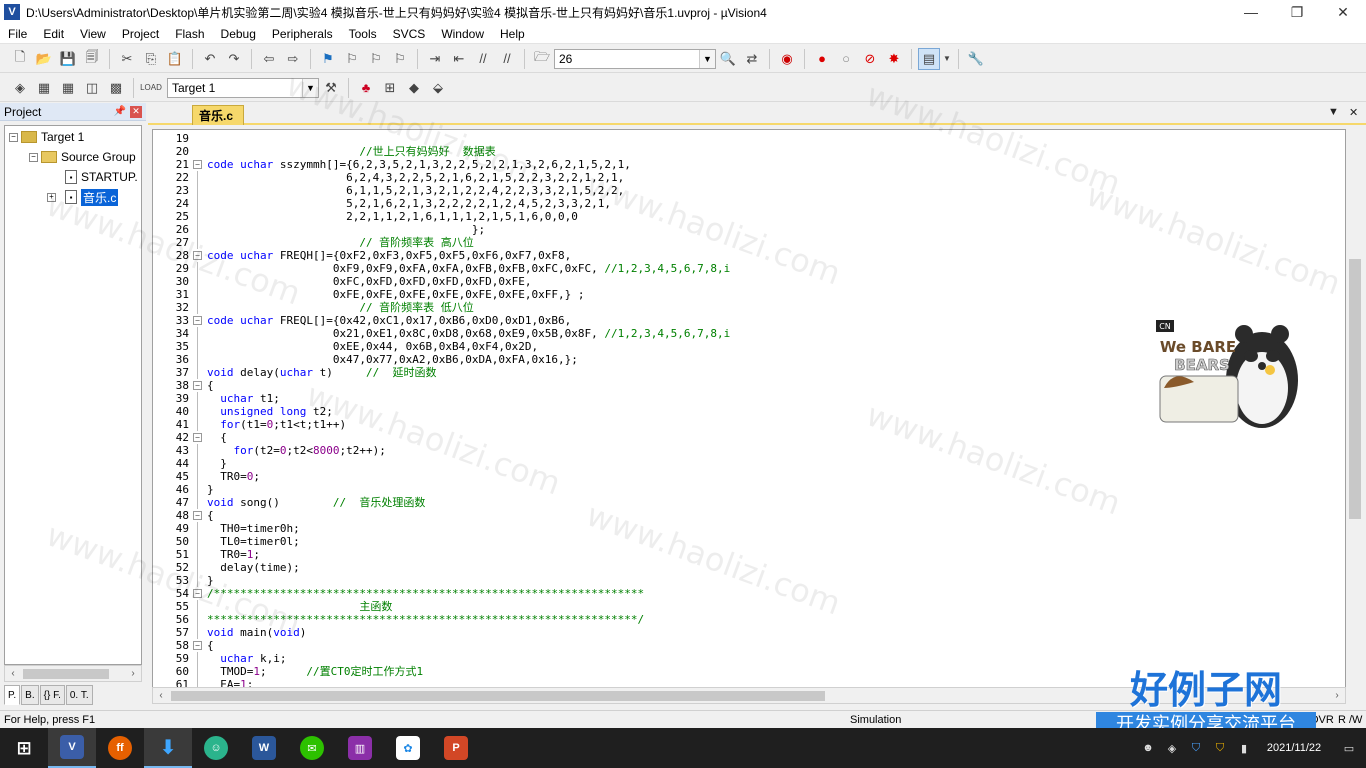 This screenshot has width=1366, height=768. What do you see at coordinates (749, 554) in the screenshot?
I see `code-line: 51 TR0=1;` at bounding box center [749, 554].